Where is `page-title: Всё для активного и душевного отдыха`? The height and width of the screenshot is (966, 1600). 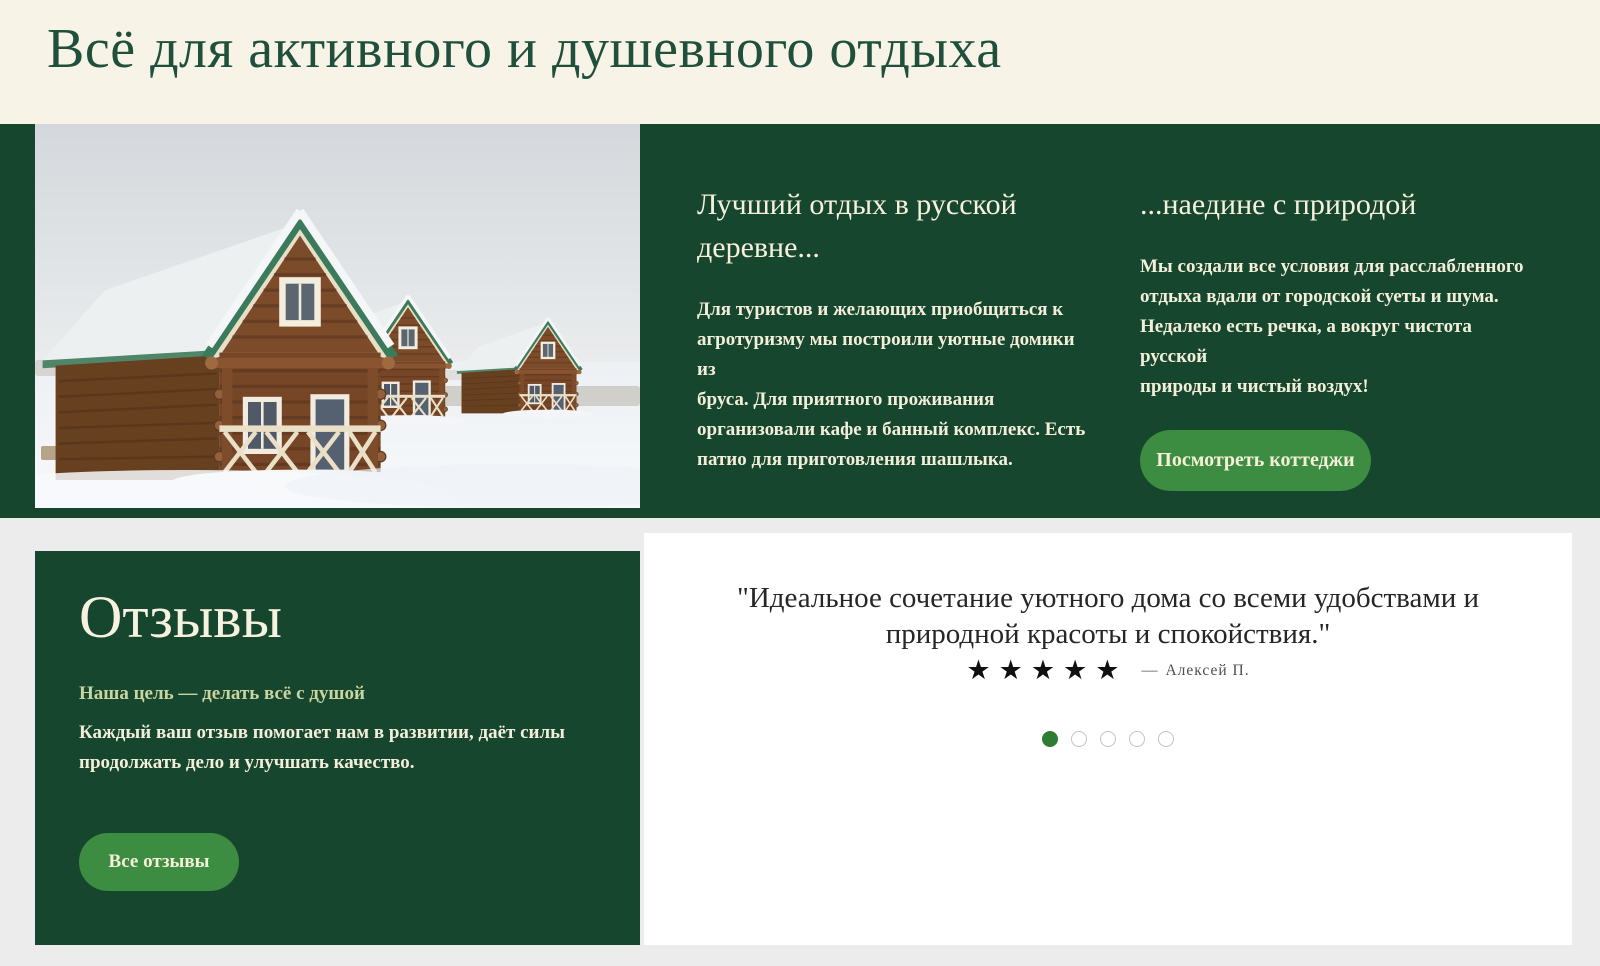
page-title: Всё для активного и душевного отдыха is located at coordinates (524, 49).